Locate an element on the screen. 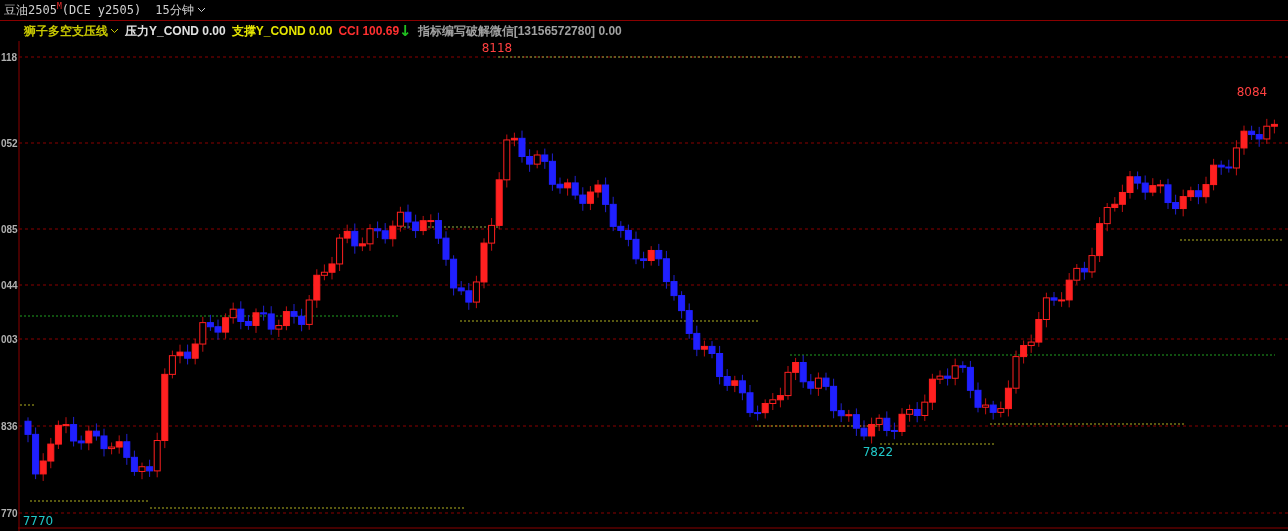 The image size is (1288, 531). price-extreme-label: 8084 is located at coordinates (1252, 92).